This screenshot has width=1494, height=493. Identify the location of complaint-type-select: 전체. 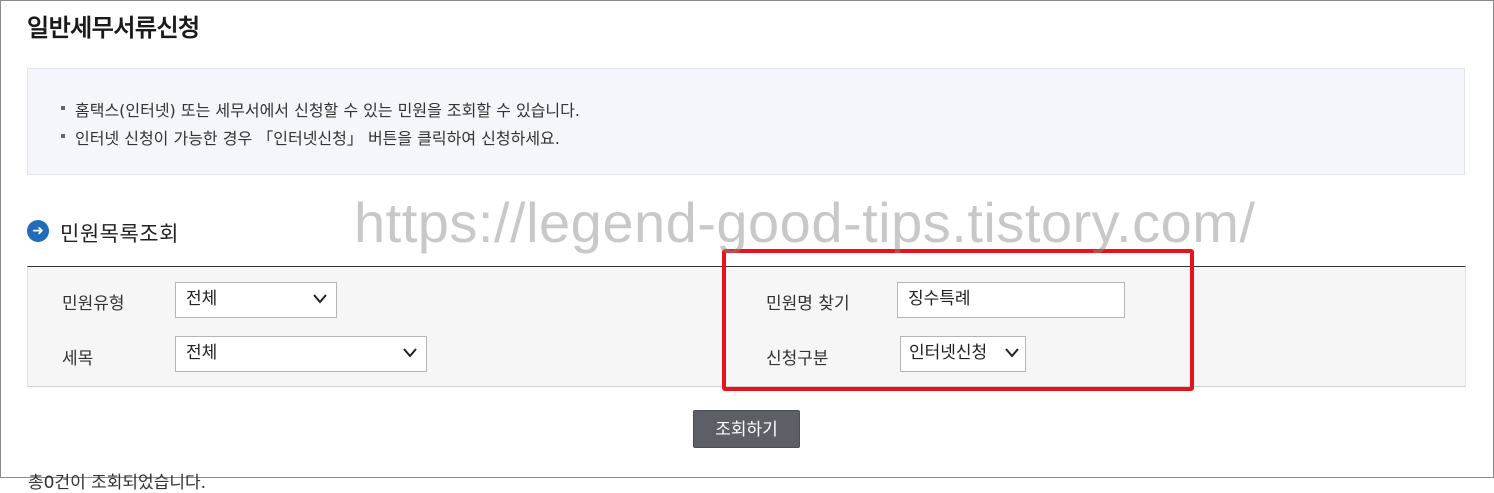
(256, 300).